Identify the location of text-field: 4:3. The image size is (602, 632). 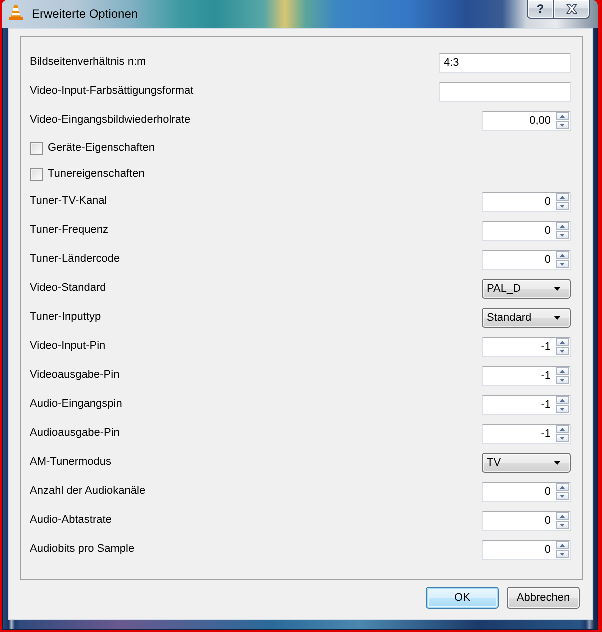
(505, 62).